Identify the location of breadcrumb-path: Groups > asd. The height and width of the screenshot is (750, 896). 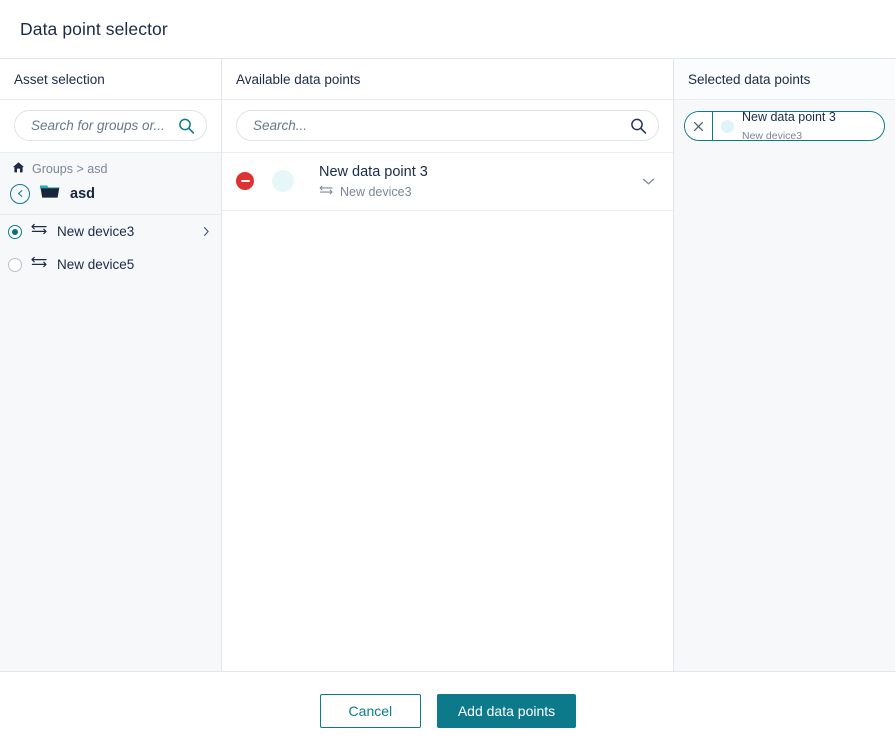
(69, 169).